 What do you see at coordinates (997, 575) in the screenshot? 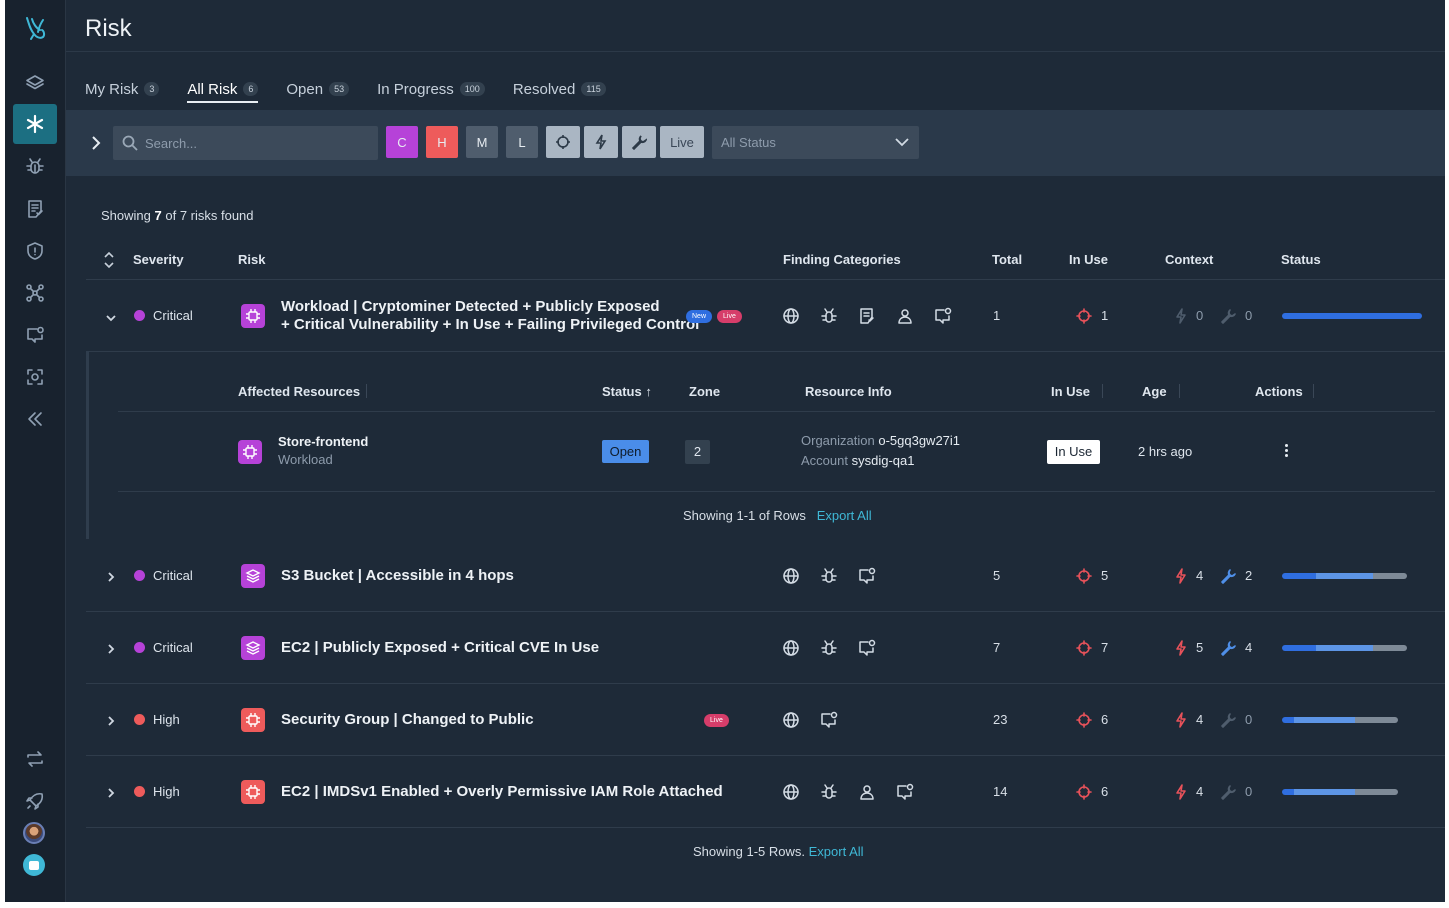
I see `total-count: 5` at bounding box center [997, 575].